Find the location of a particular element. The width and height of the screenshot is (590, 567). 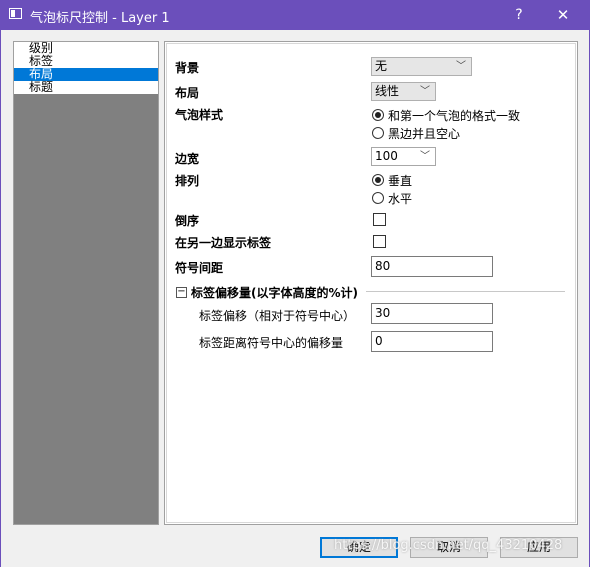

offset-input: 30 is located at coordinates (432, 313).